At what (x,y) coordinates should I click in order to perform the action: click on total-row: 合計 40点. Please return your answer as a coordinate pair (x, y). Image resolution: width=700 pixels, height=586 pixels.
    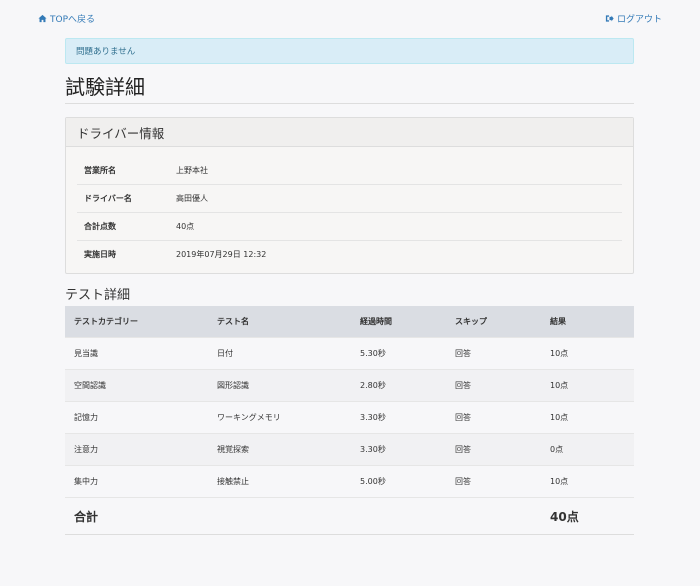
    Looking at the image, I should click on (349, 516).